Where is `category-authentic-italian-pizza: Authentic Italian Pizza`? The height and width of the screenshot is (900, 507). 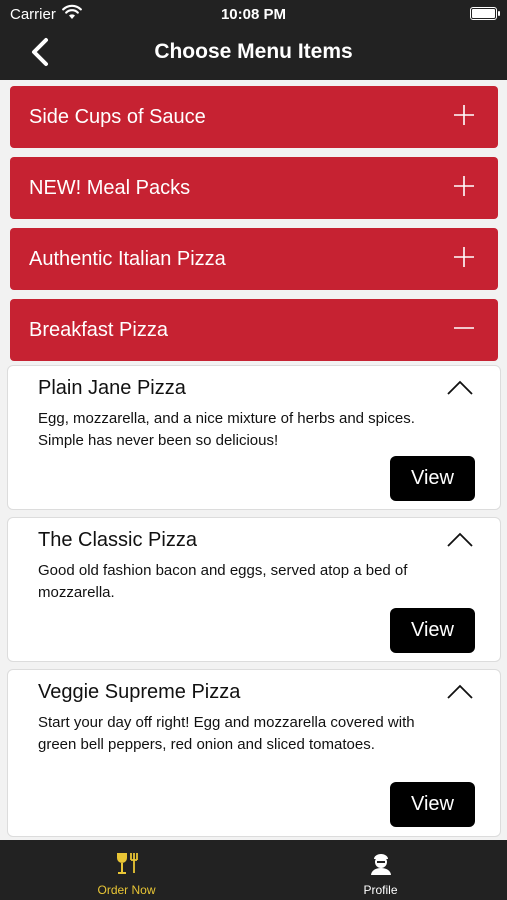 category-authentic-italian-pizza: Authentic Italian Pizza is located at coordinates (254, 259).